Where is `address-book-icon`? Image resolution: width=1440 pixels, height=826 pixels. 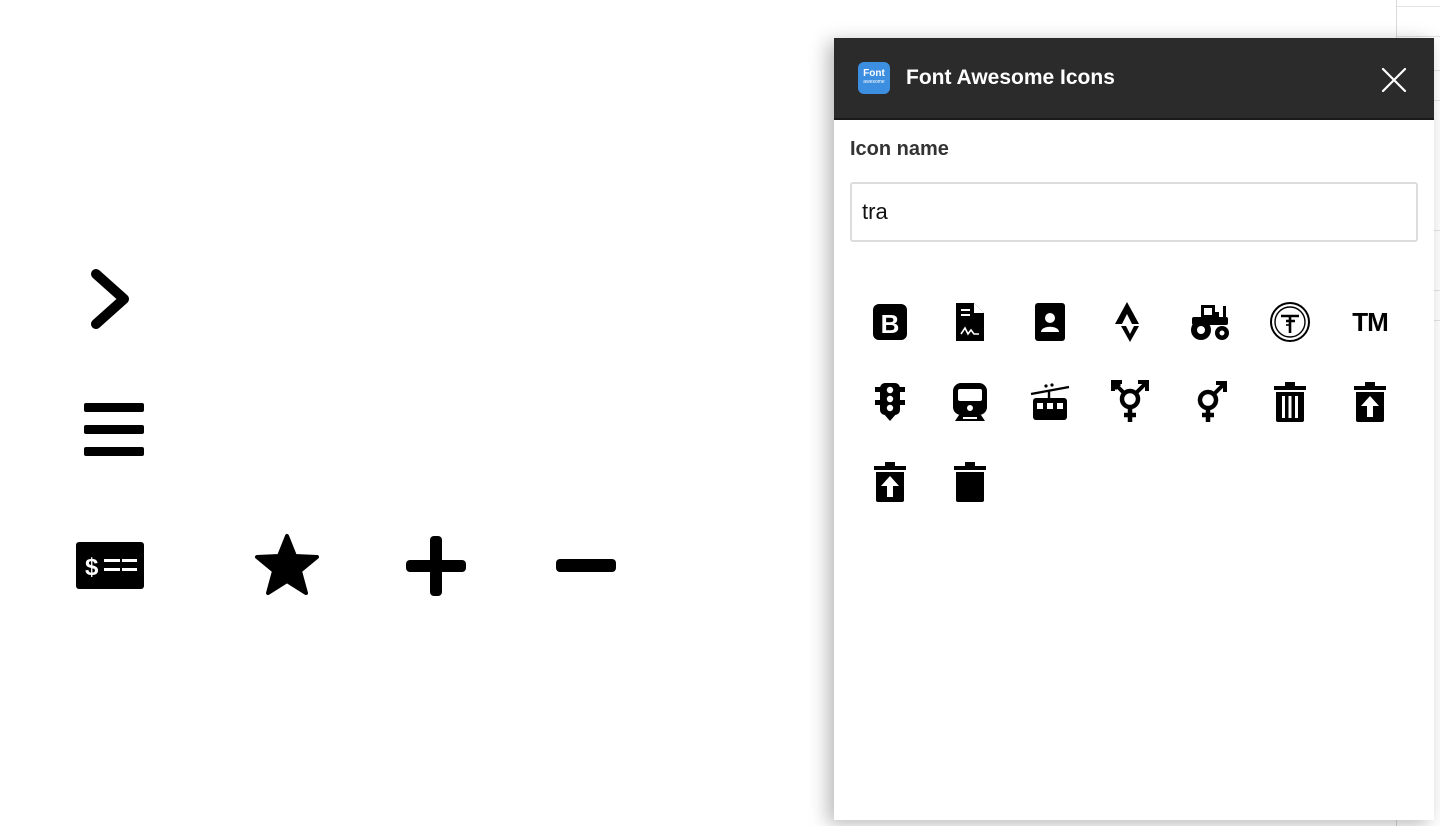
address-book-icon is located at coordinates (1050, 322).